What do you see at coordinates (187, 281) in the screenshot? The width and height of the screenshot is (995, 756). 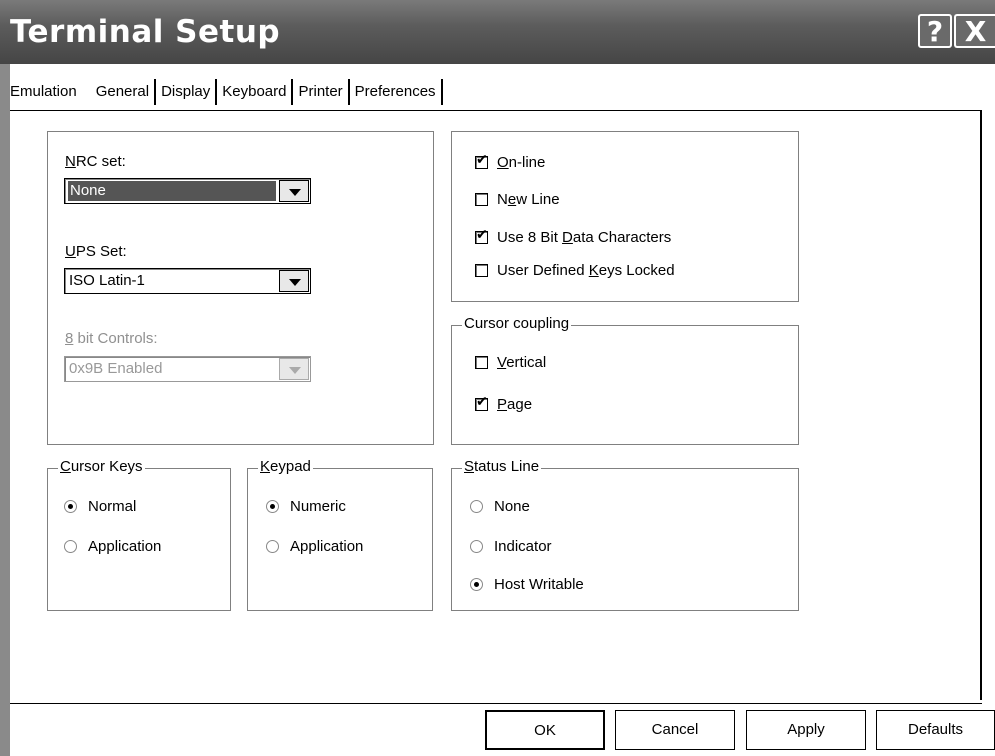 I see `ups-set-select: ISO Latin-1` at bounding box center [187, 281].